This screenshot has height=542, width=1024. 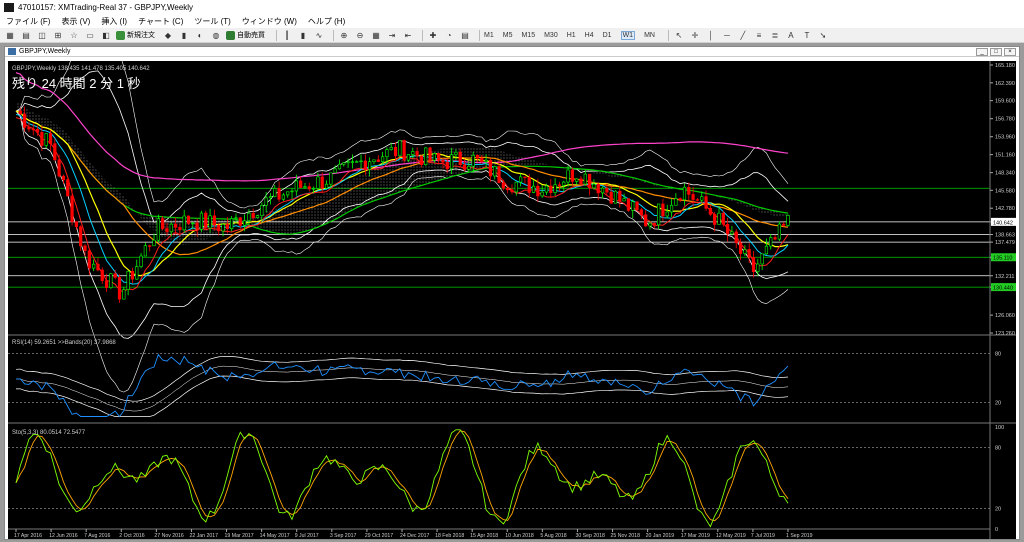 What do you see at coordinates (775, 35) in the screenshot?
I see `fibonacci-icon: ≣` at bounding box center [775, 35].